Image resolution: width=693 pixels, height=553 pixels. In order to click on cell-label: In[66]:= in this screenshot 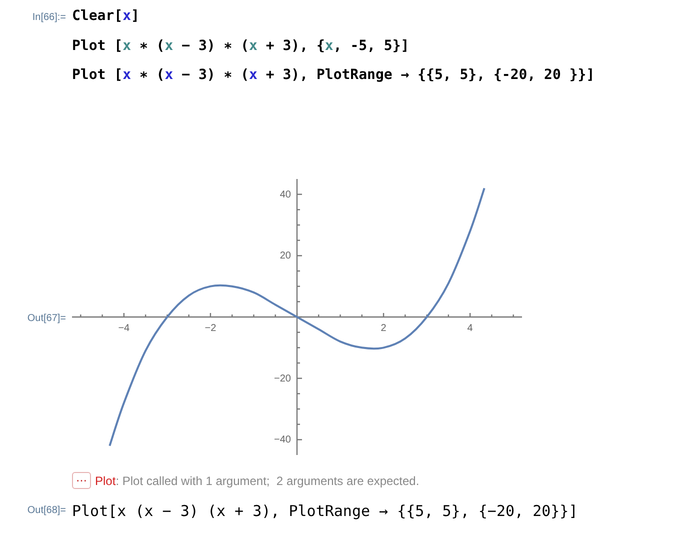, I will do `click(49, 18)`.